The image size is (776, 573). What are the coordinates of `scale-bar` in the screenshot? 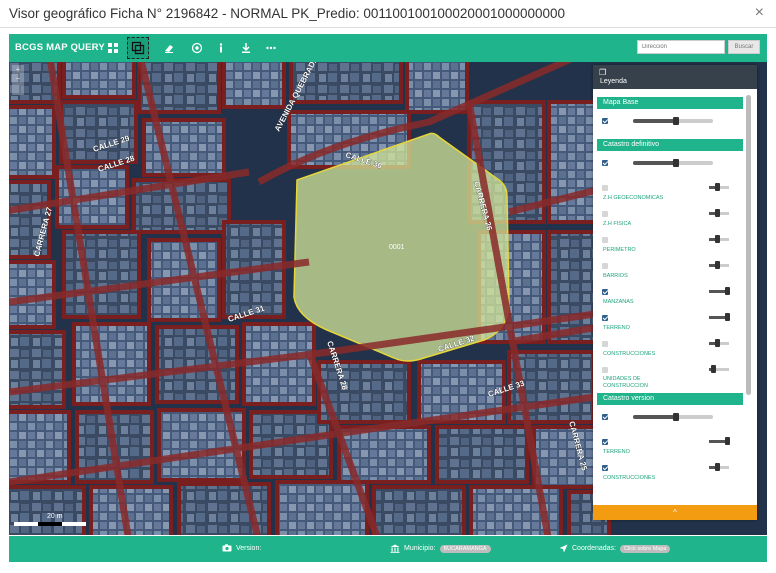 It's located at (50, 525).